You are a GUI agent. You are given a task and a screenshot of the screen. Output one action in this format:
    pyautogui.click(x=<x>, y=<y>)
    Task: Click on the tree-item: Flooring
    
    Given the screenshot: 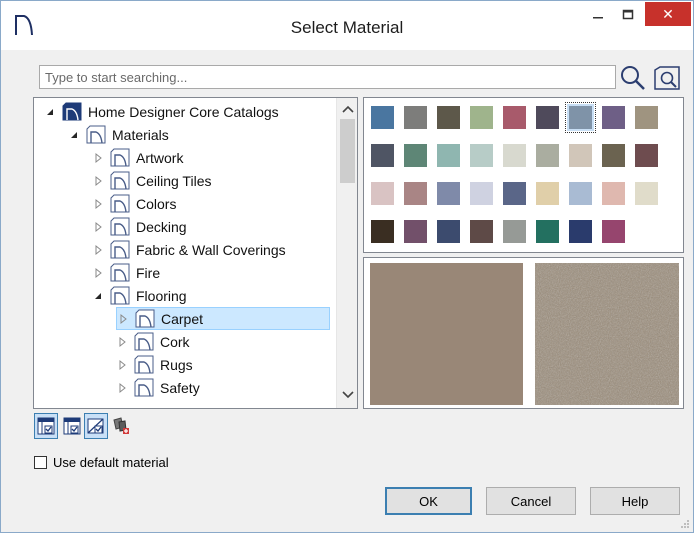 What is the action you would take?
    pyautogui.click(x=139, y=295)
    